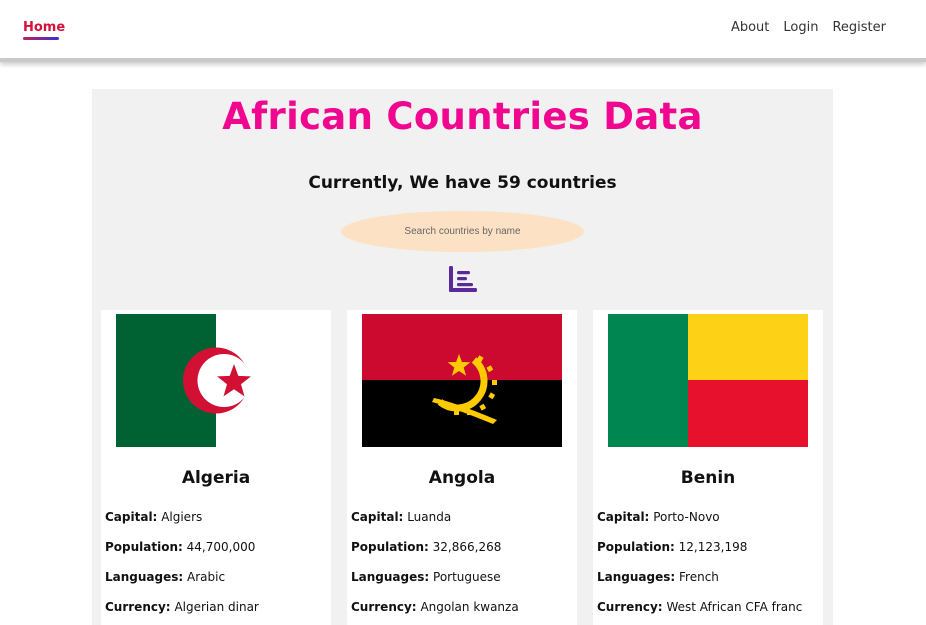 This screenshot has height=625, width=926. What do you see at coordinates (467, 577) in the screenshot?
I see `languages-value: Portuguese` at bounding box center [467, 577].